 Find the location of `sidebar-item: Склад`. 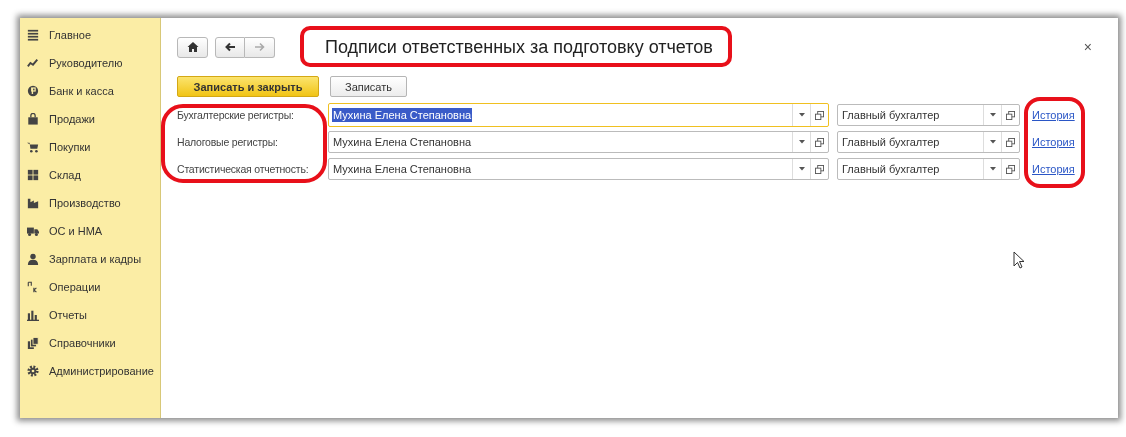

sidebar-item: Склад is located at coordinates (90, 175).